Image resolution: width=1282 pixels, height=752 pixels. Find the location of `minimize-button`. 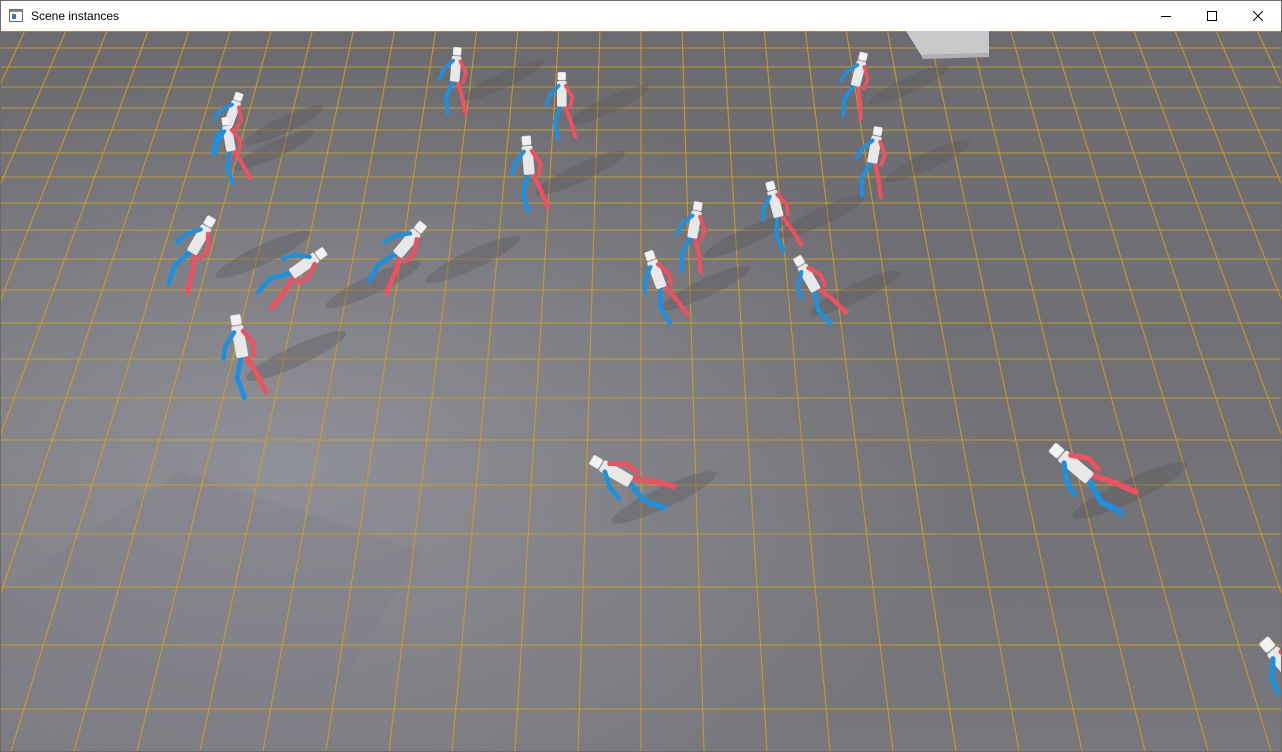

minimize-button is located at coordinates (1166, 16).